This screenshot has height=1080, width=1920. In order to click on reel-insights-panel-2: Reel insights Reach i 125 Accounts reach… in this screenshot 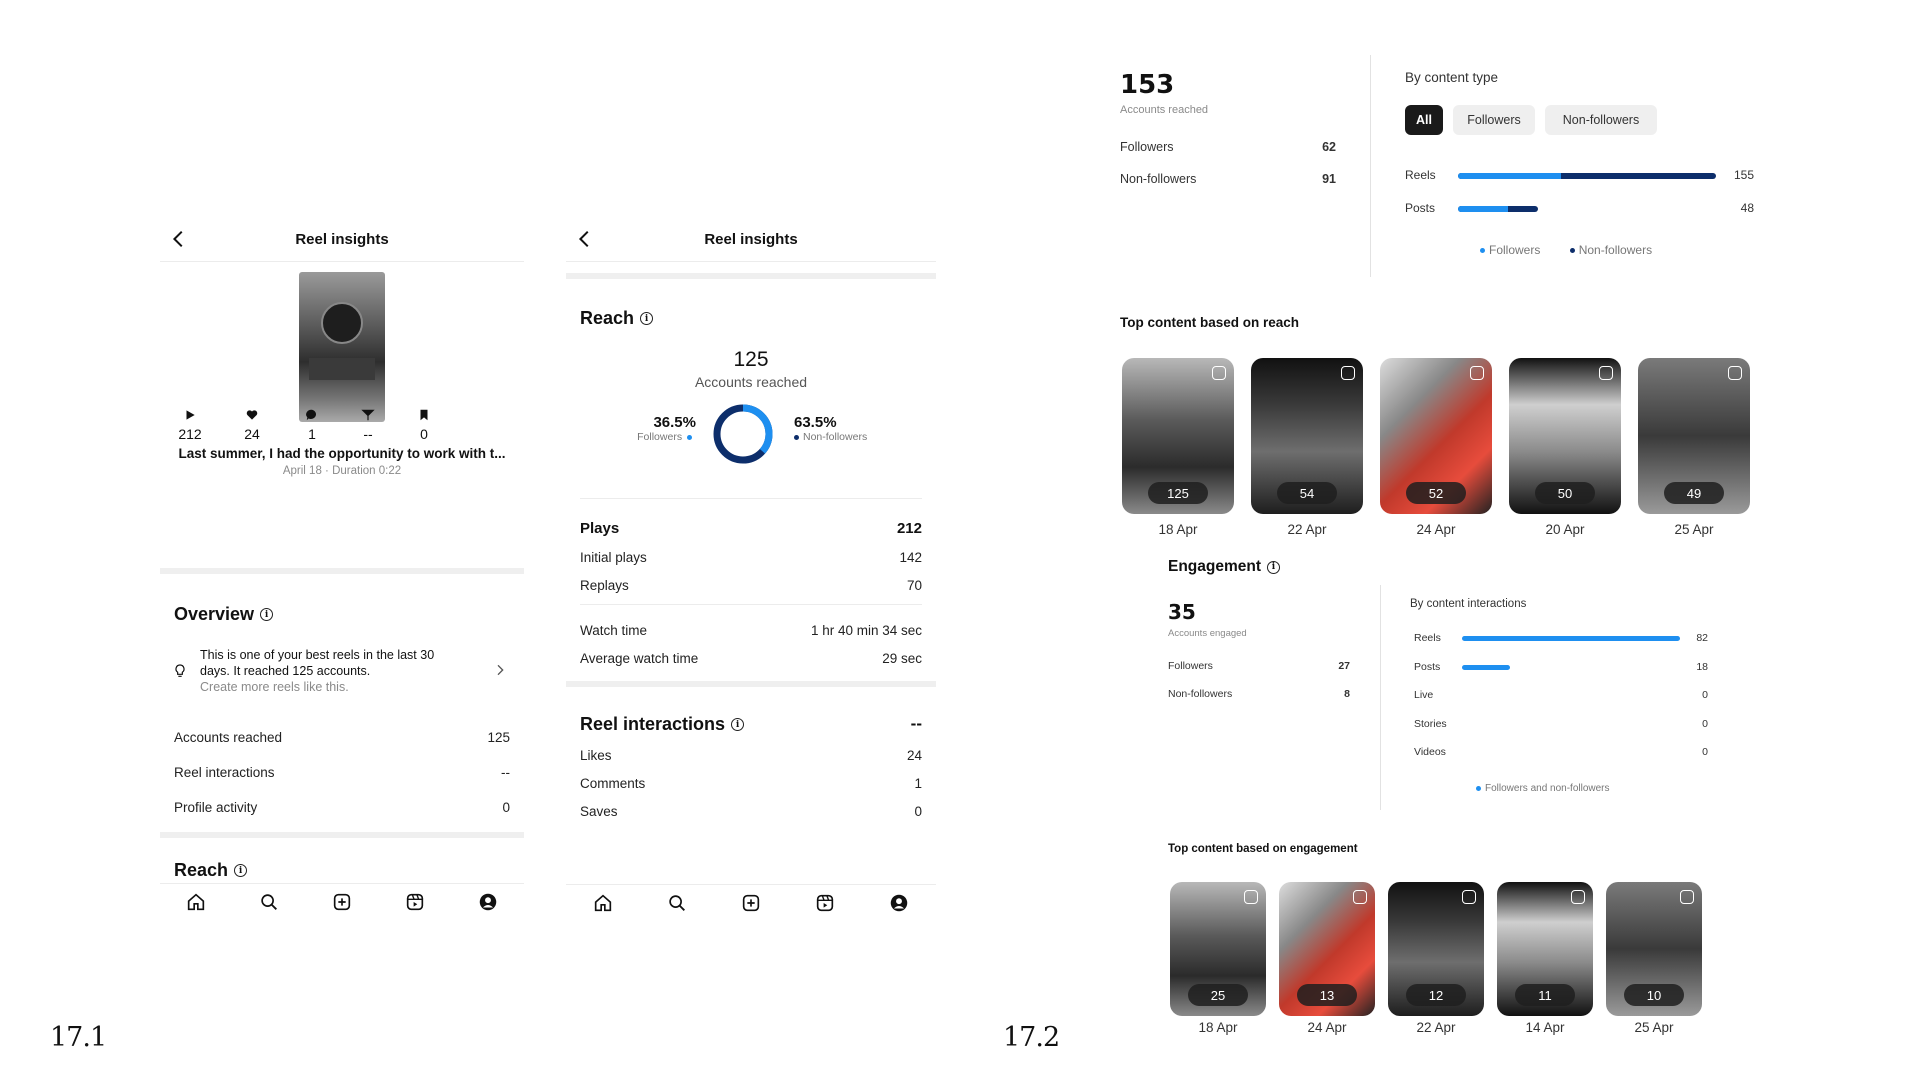, I will do `click(751, 575)`.